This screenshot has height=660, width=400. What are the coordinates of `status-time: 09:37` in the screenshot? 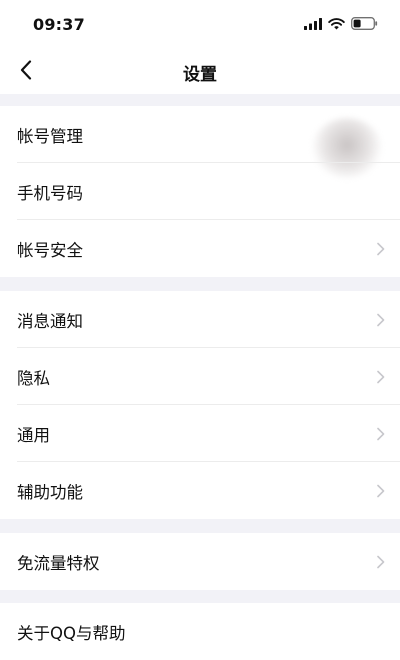 It's located at (59, 24).